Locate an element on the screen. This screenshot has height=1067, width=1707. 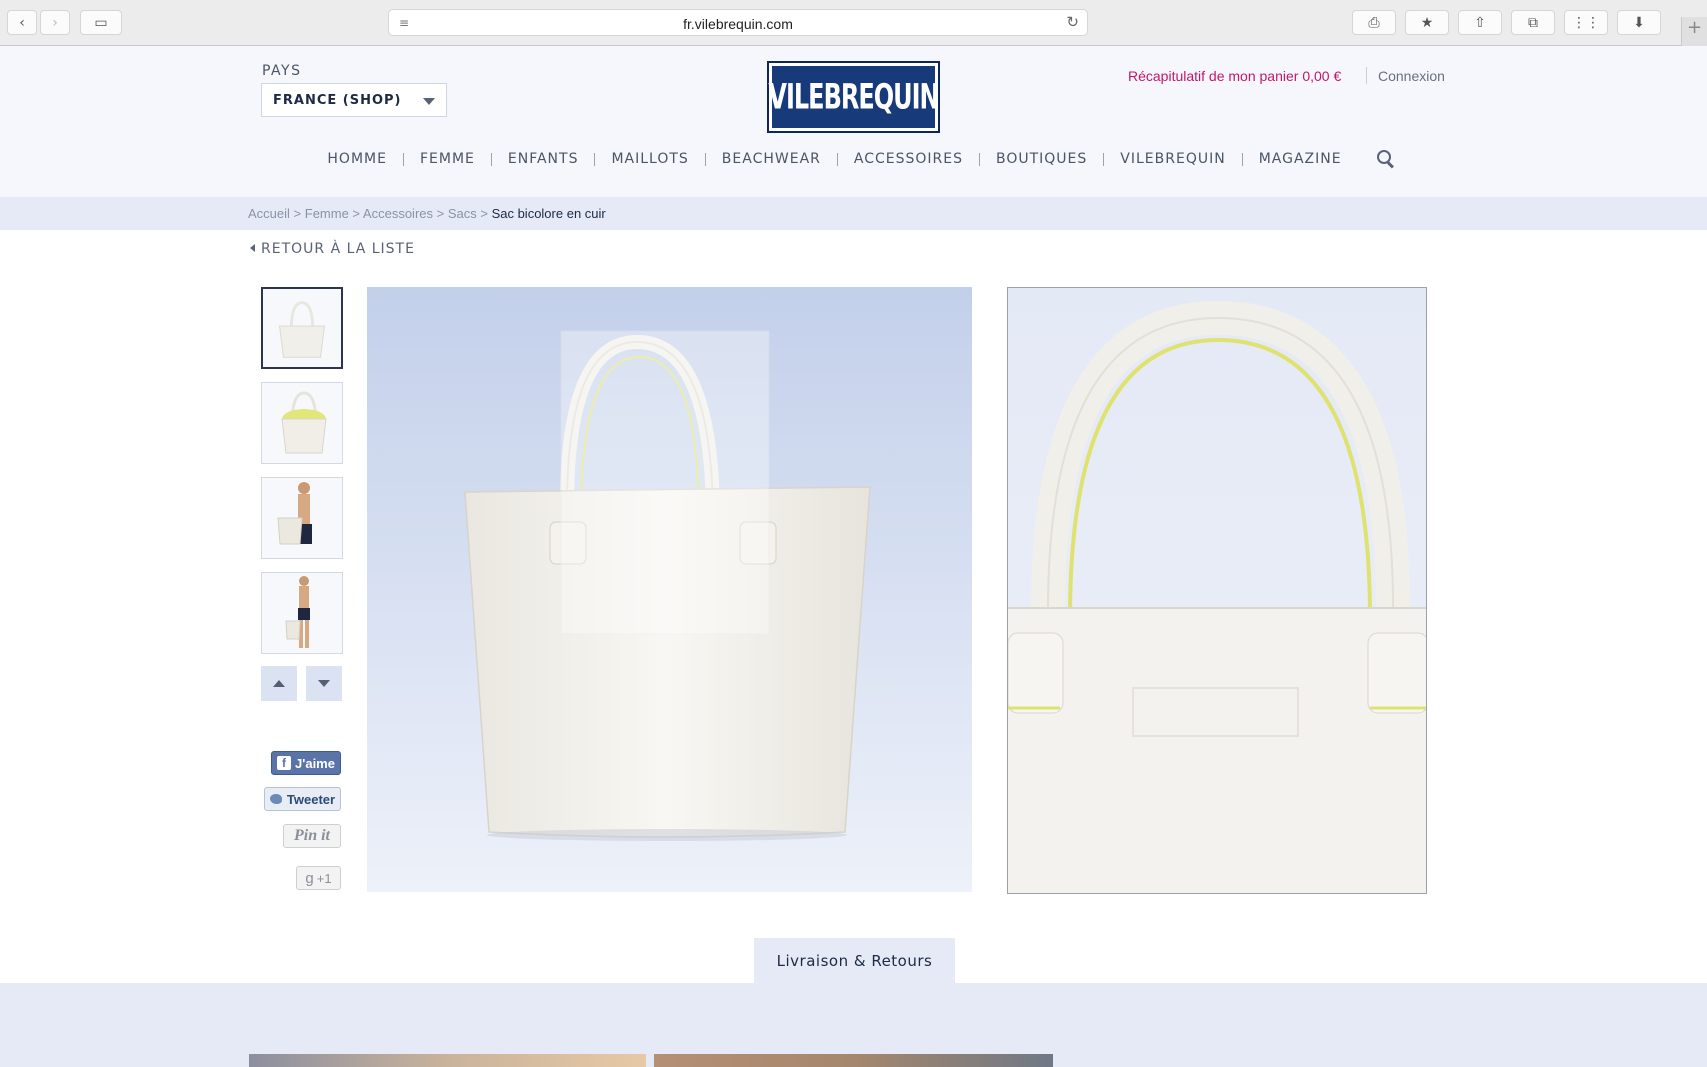
facebook-icon: f is located at coordinates (284, 763).